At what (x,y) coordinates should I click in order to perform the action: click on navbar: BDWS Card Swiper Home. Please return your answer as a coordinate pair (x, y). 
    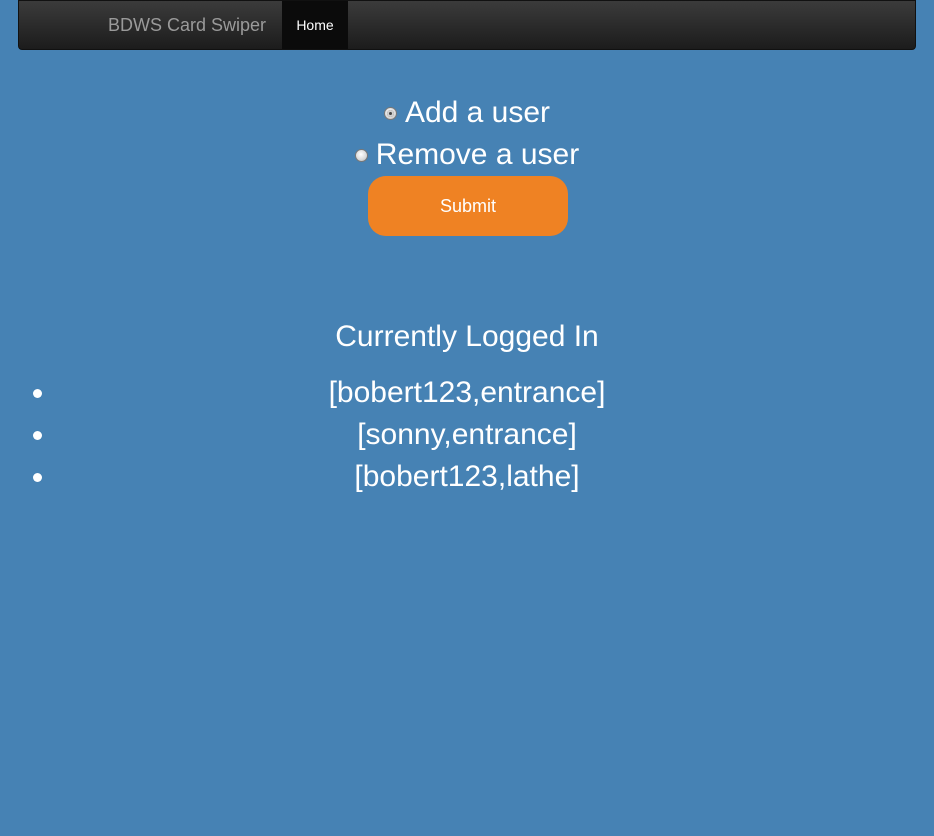
    Looking at the image, I should click on (467, 25).